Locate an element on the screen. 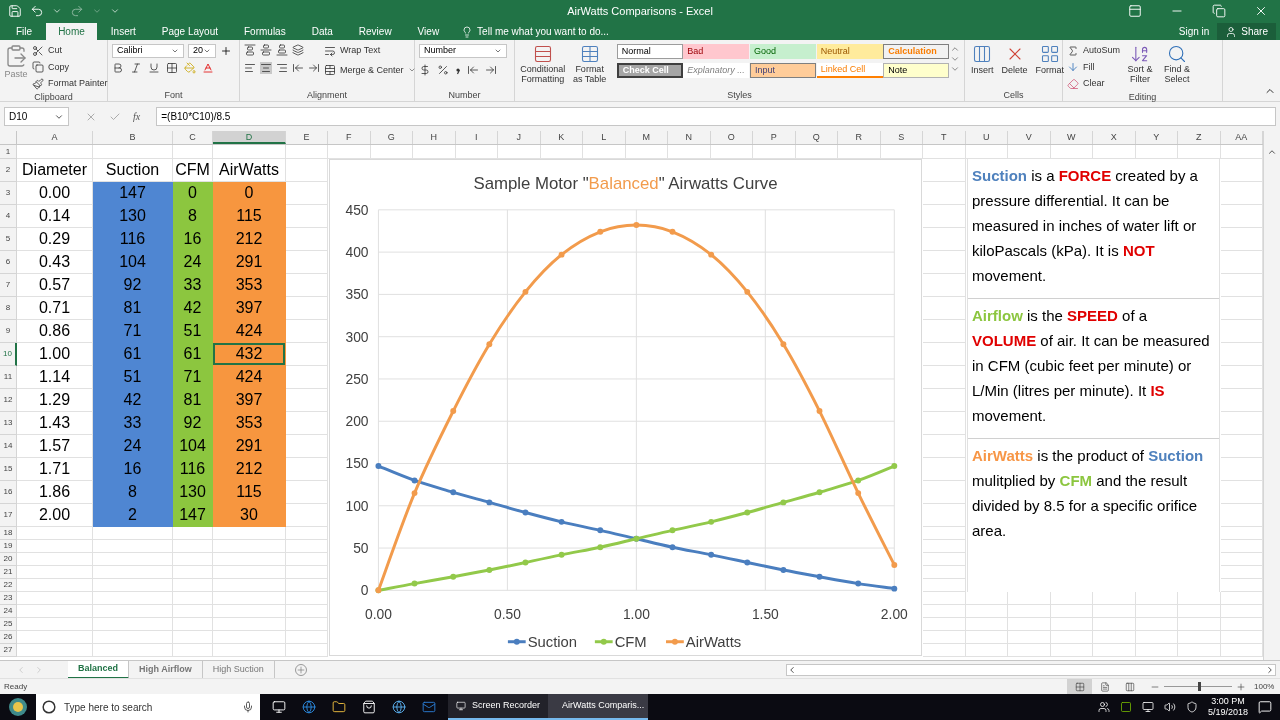 This screenshot has height=720, width=1280. table-cell: 115 is located at coordinates (249, 492).